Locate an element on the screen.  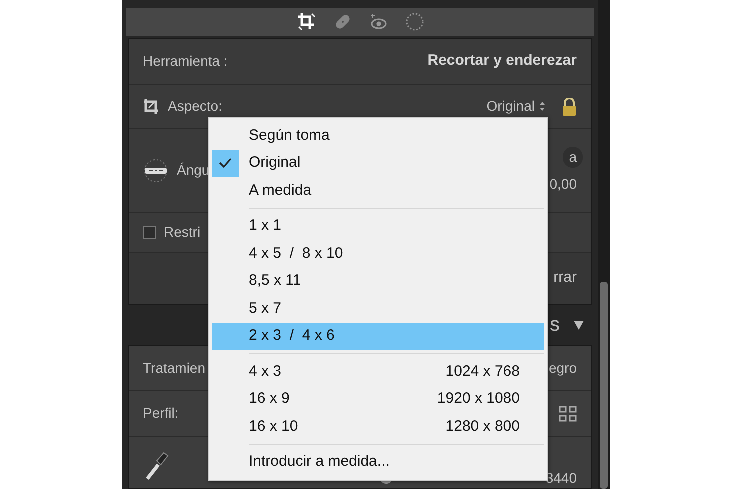
crop-icon is located at coordinates (307, 22).